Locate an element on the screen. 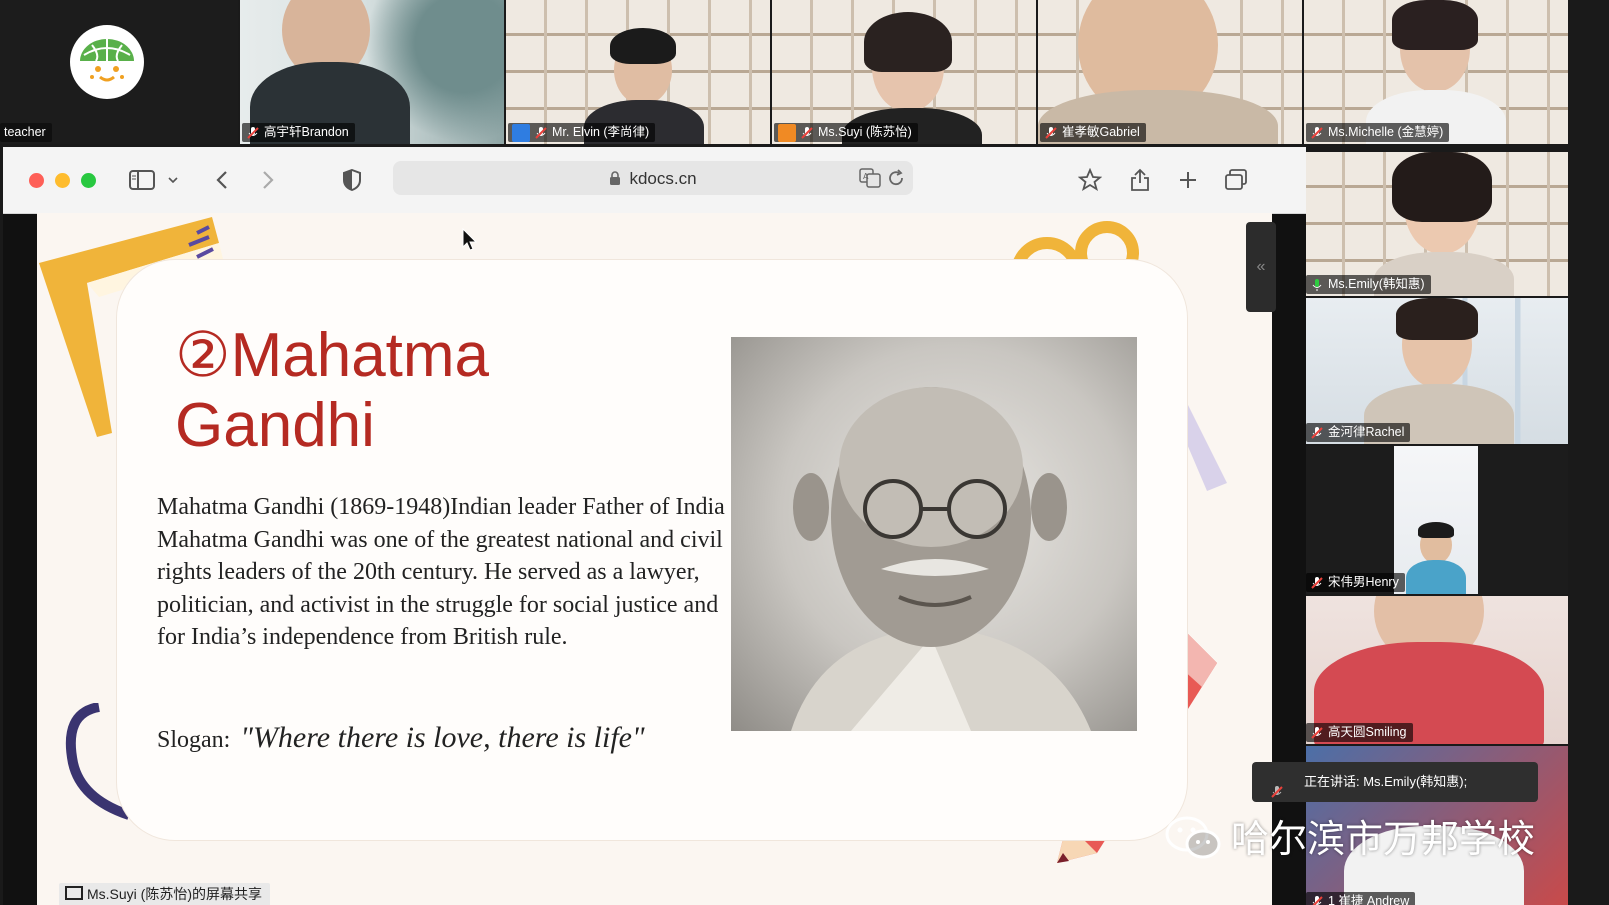  portrait-video is located at coordinates (1436, 520).